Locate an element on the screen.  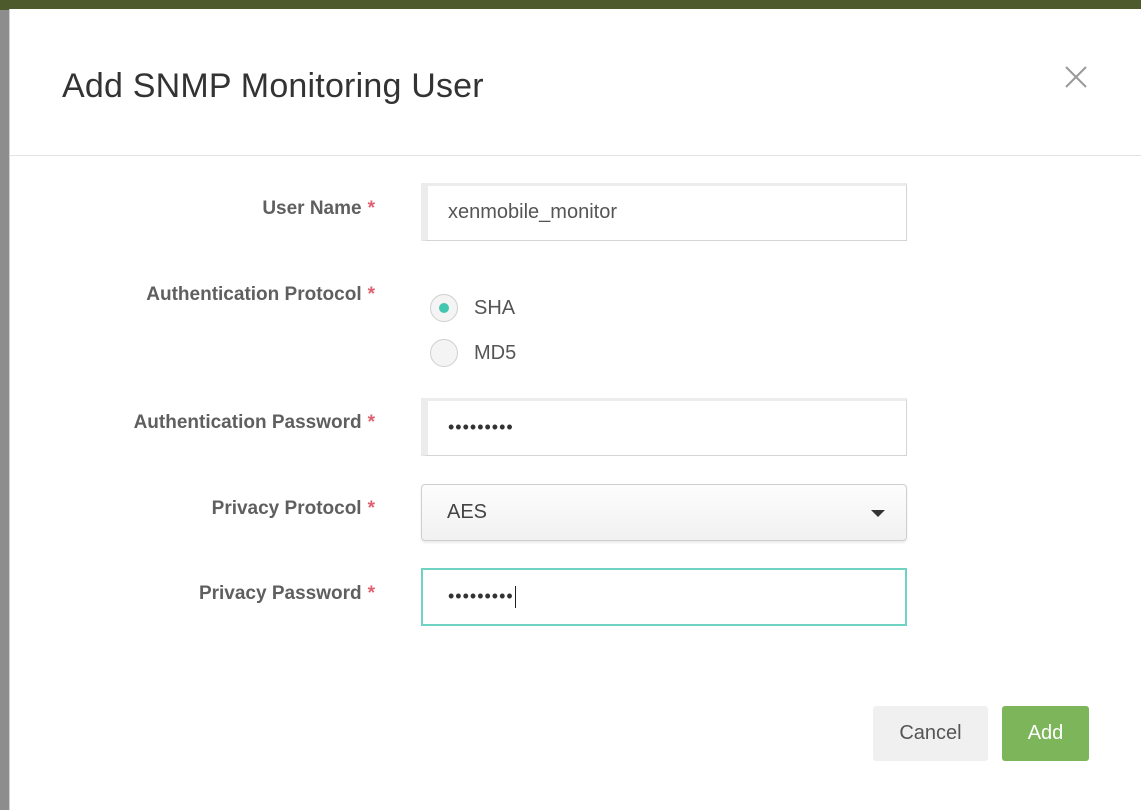
sha-label: SHA is located at coordinates (495, 307).